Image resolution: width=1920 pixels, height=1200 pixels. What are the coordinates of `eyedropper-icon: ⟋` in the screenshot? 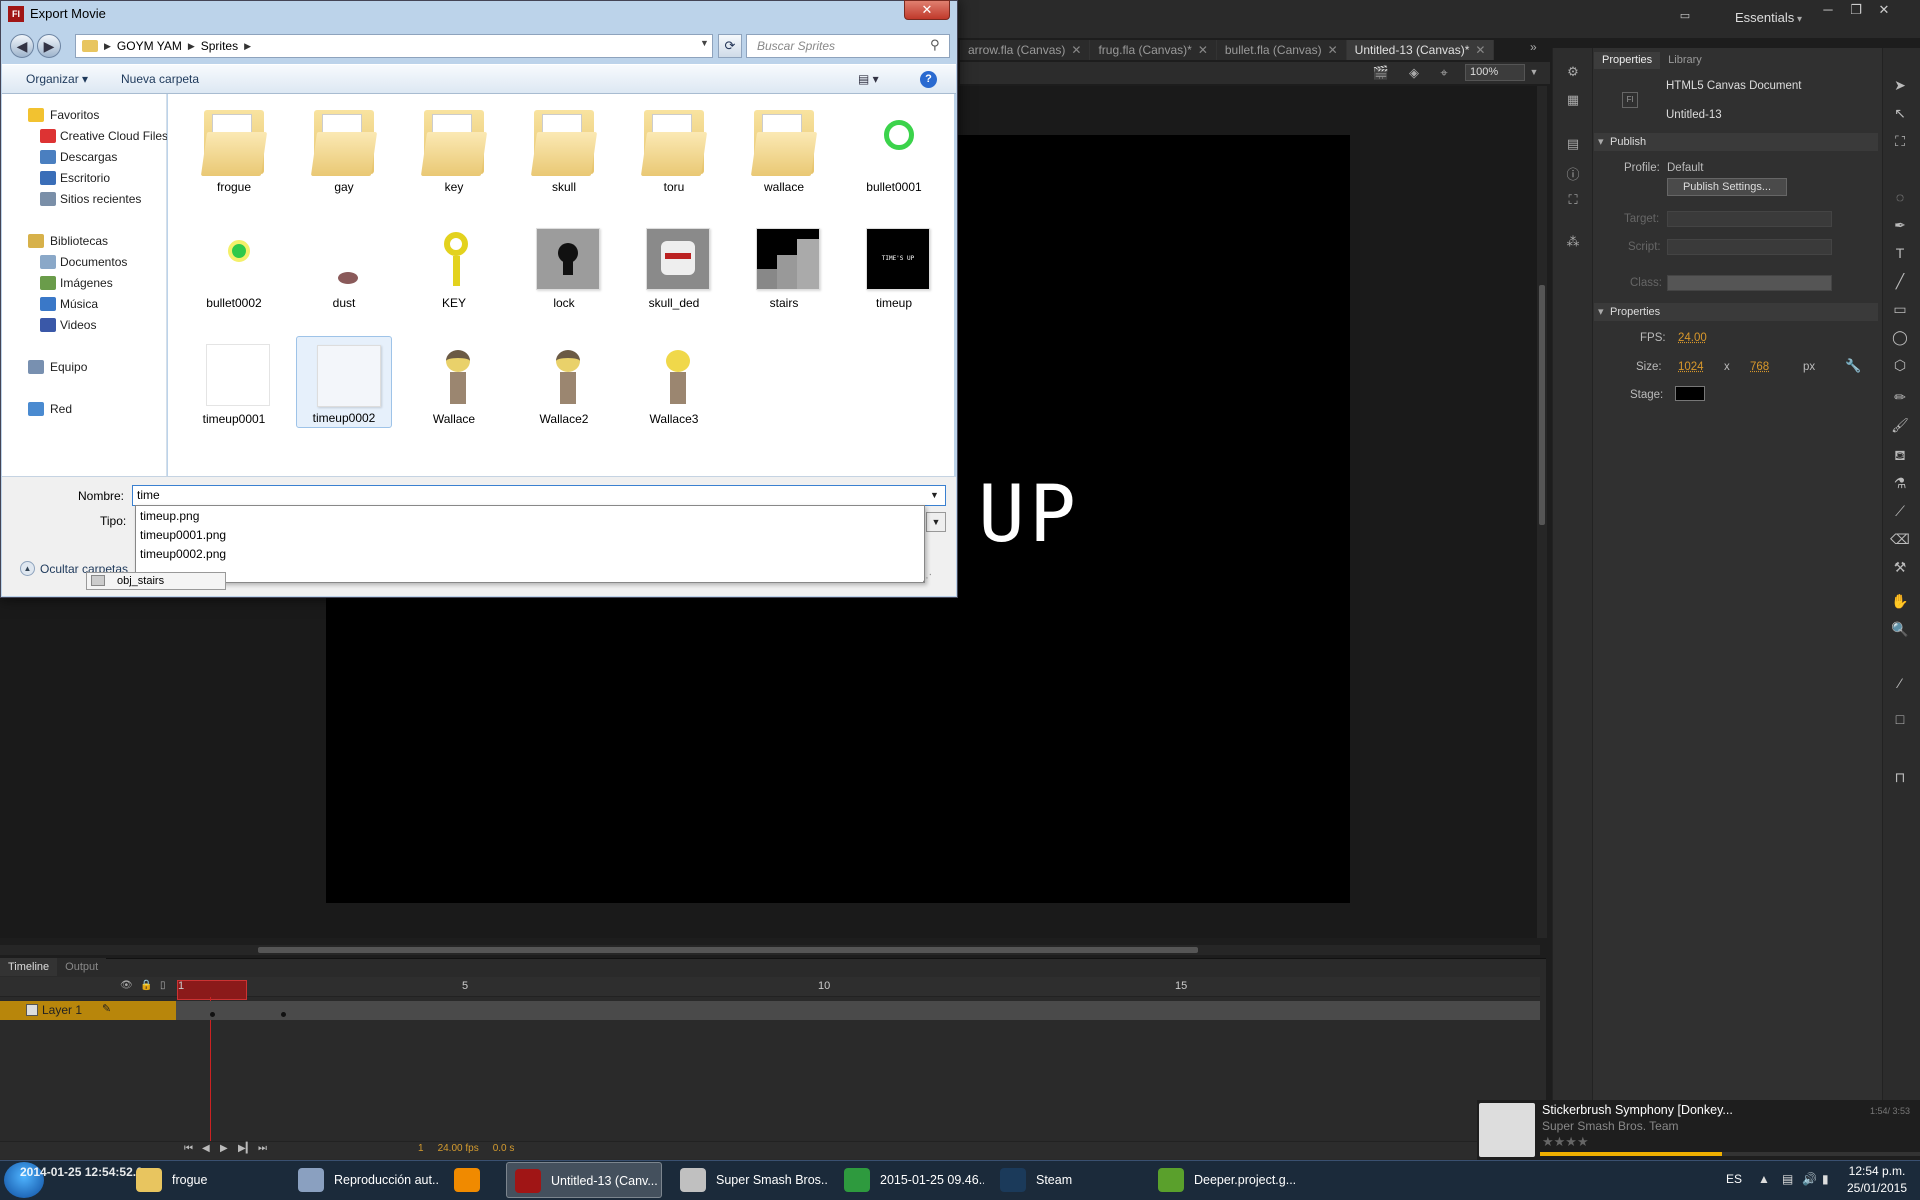 It's located at (1900, 511).